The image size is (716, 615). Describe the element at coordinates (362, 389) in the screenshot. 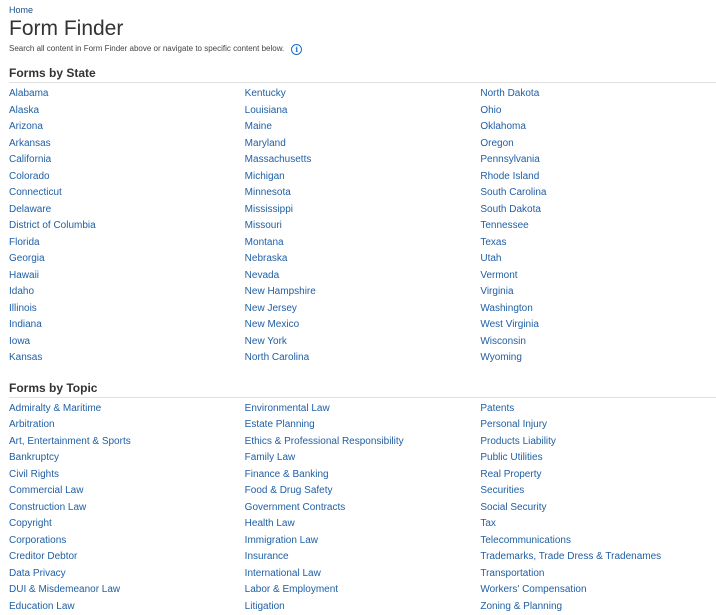

I see `forms-by-topic-heading: Forms by Topic` at that location.